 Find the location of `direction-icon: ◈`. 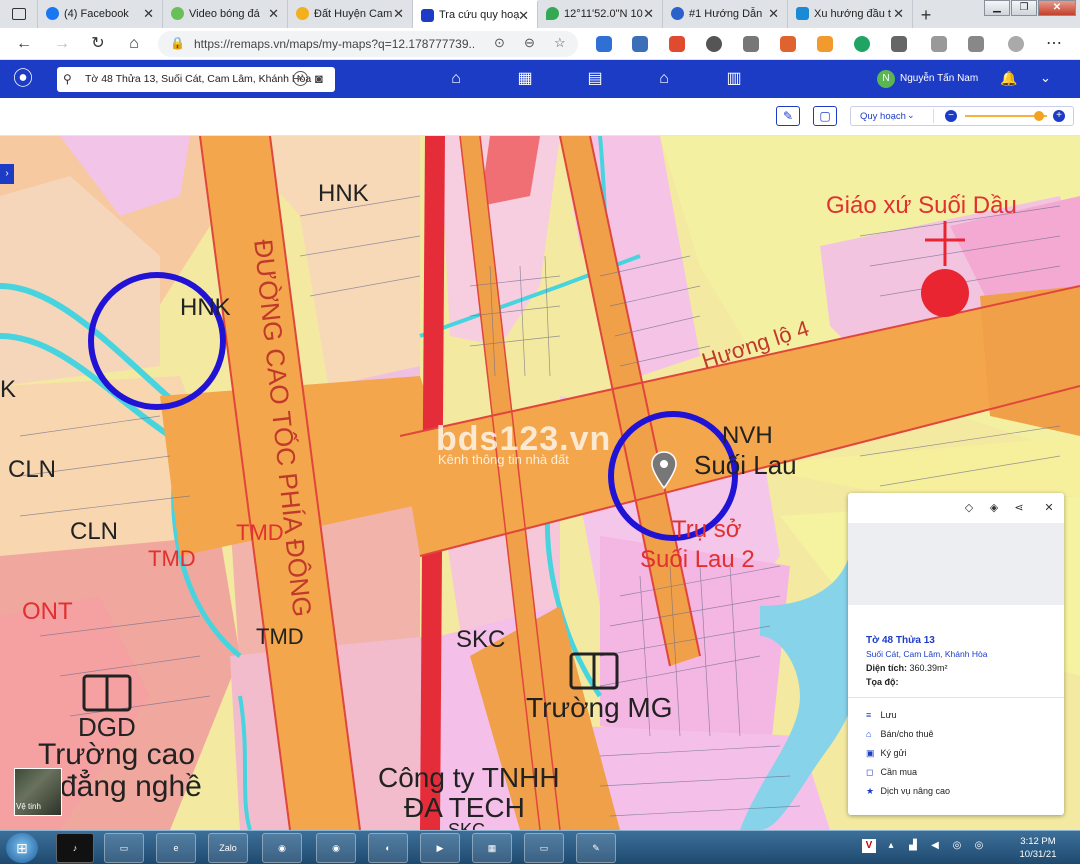

direction-icon: ◈ is located at coordinates (994, 508).